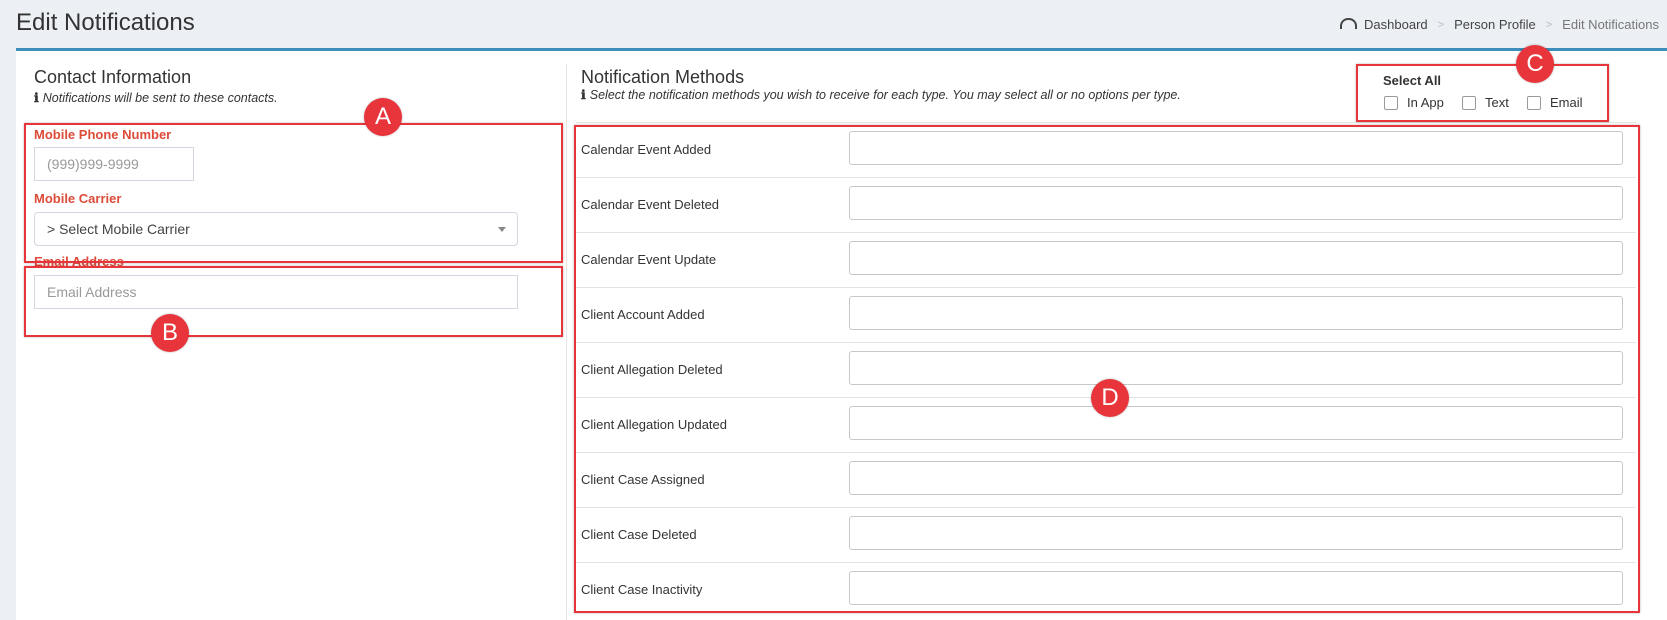 The image size is (1667, 620). What do you see at coordinates (566, 342) in the screenshot?
I see `column-divider` at bounding box center [566, 342].